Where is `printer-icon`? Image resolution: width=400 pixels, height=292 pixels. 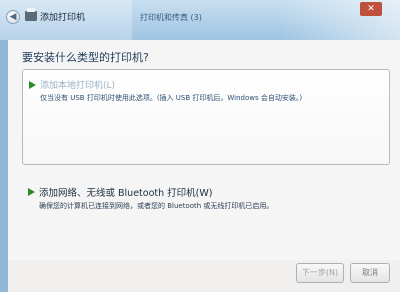
printer-icon is located at coordinates (31, 14).